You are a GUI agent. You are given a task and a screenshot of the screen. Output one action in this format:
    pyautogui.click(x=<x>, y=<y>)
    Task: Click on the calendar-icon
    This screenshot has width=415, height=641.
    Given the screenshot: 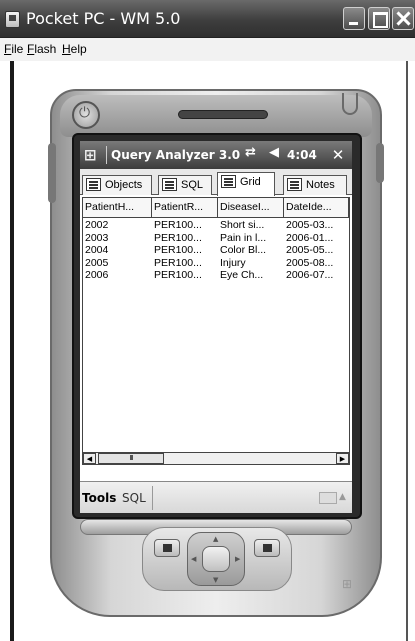 What is the action you would take?
    pyautogui.click(x=167, y=548)
    